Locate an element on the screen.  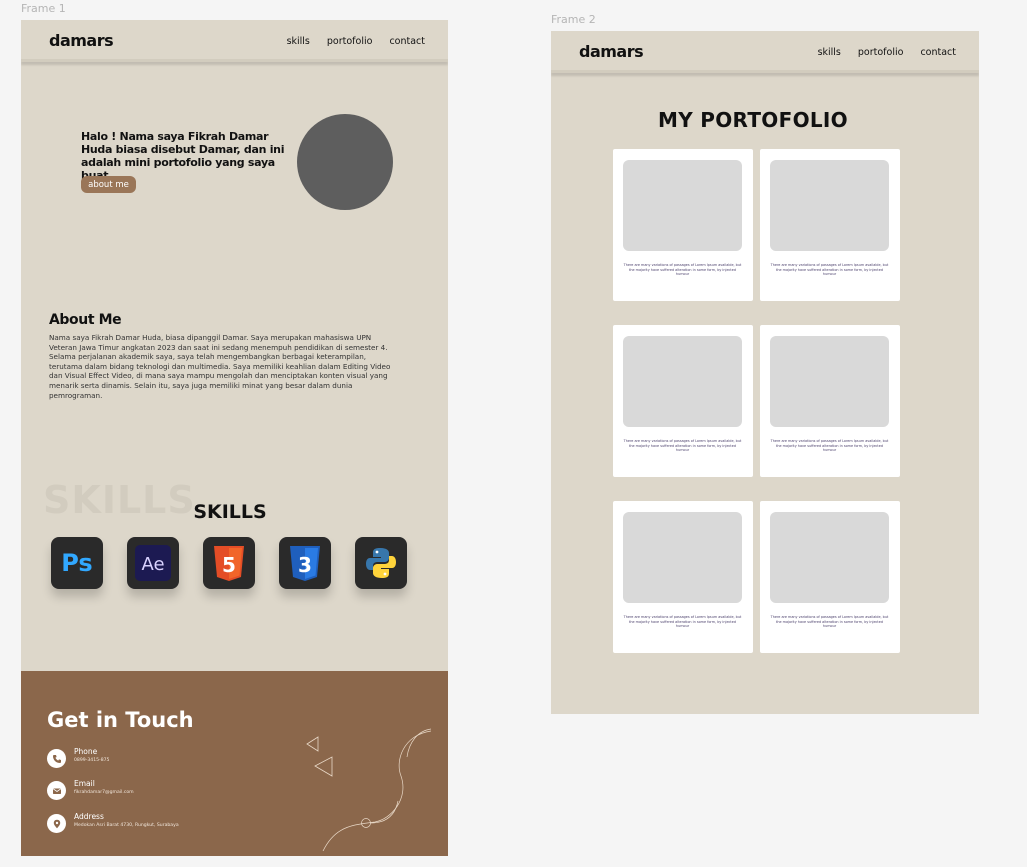
skills-title: SKILLS is located at coordinates (230, 512).